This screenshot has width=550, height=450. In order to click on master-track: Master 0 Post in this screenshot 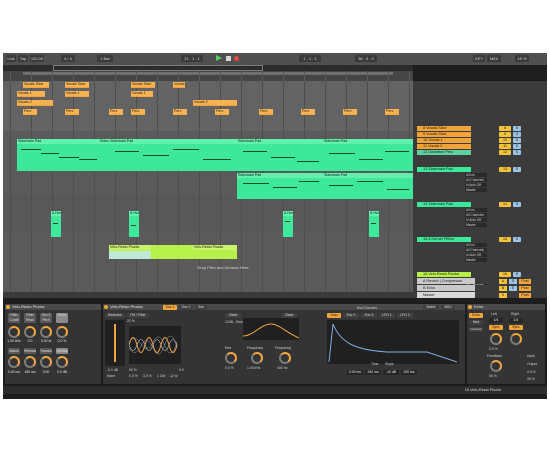, I will do `click(480, 295)`.